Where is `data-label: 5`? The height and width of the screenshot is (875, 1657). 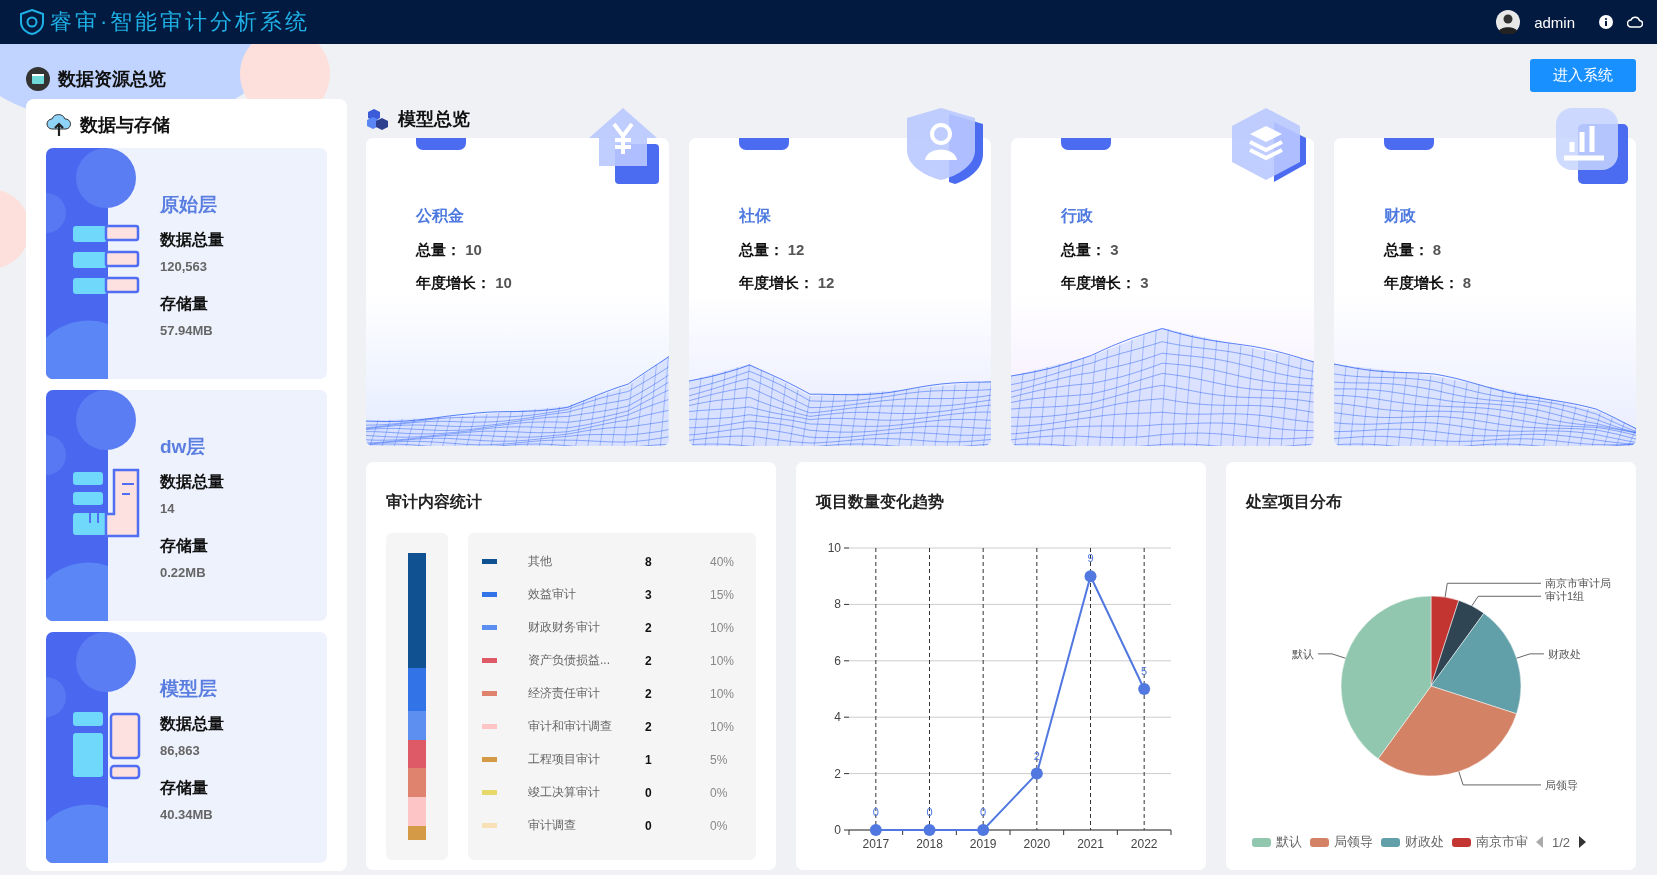
data-label: 5 is located at coordinates (1144, 671).